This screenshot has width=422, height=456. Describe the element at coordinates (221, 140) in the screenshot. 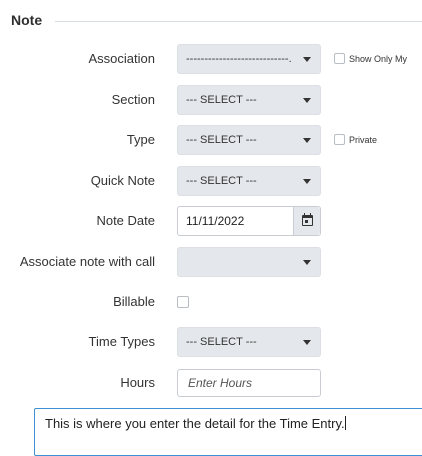

I see `type-value: --- SELECT ---` at that location.